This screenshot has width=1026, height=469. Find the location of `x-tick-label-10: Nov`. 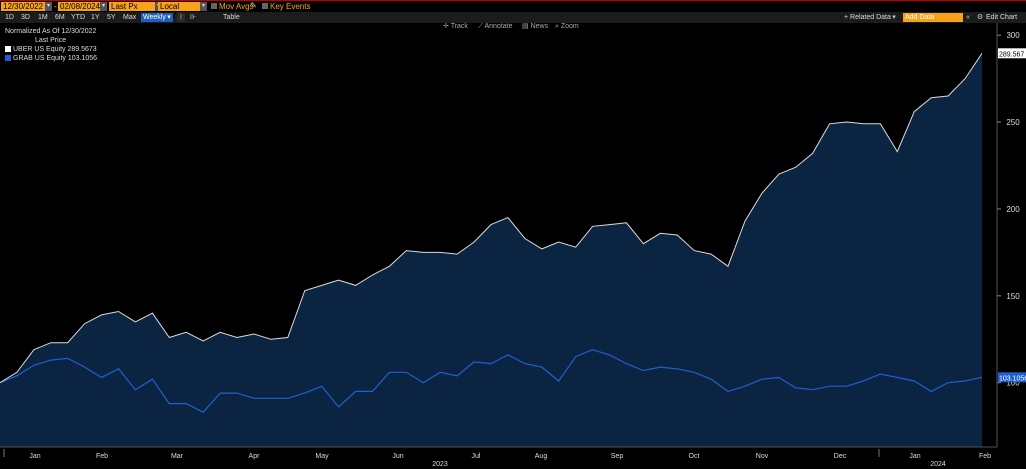

x-tick-label-10: Nov is located at coordinates (762, 456).